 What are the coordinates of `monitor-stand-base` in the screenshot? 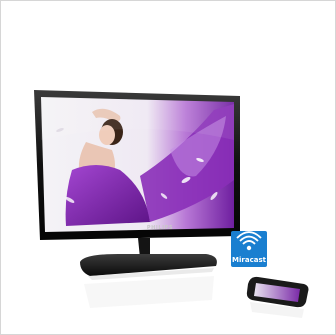 It's located at (148, 267).